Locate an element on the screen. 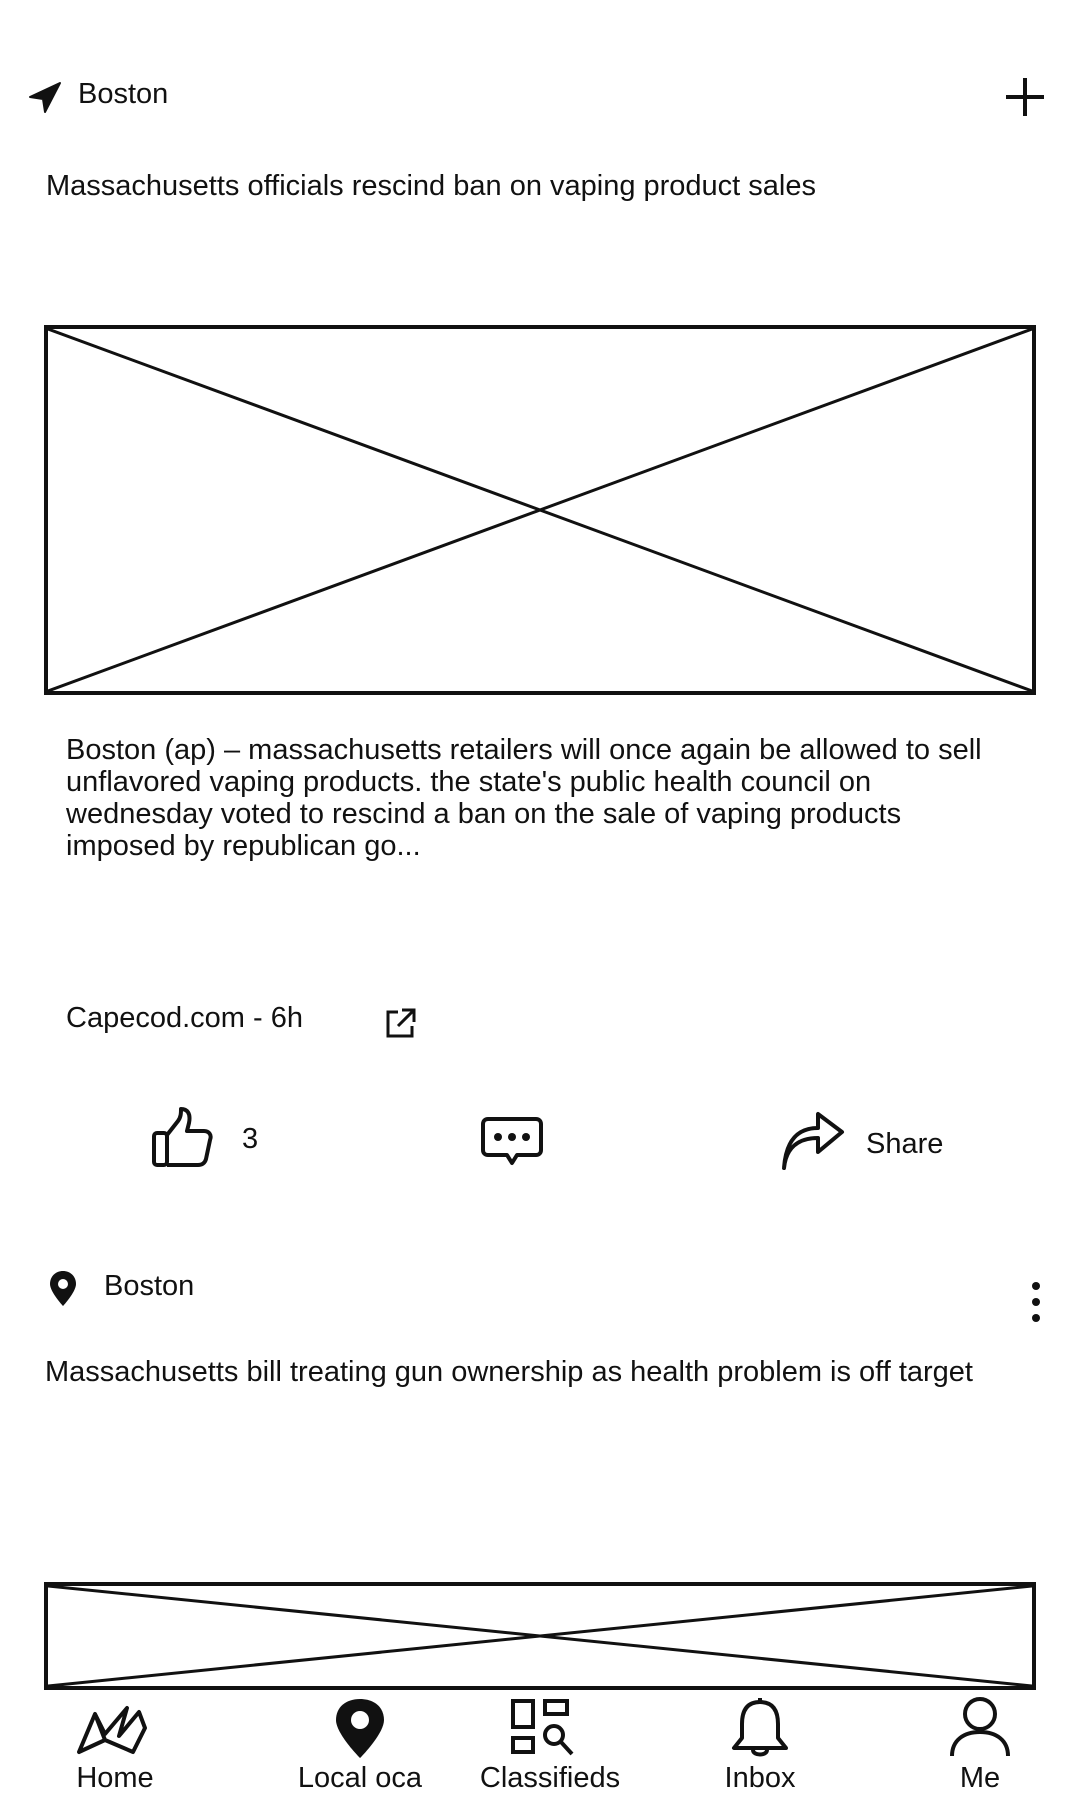 Image resolution: width=1080 pixels, height=1800 pixels. like-button: 3 is located at coordinates (215, 1140).